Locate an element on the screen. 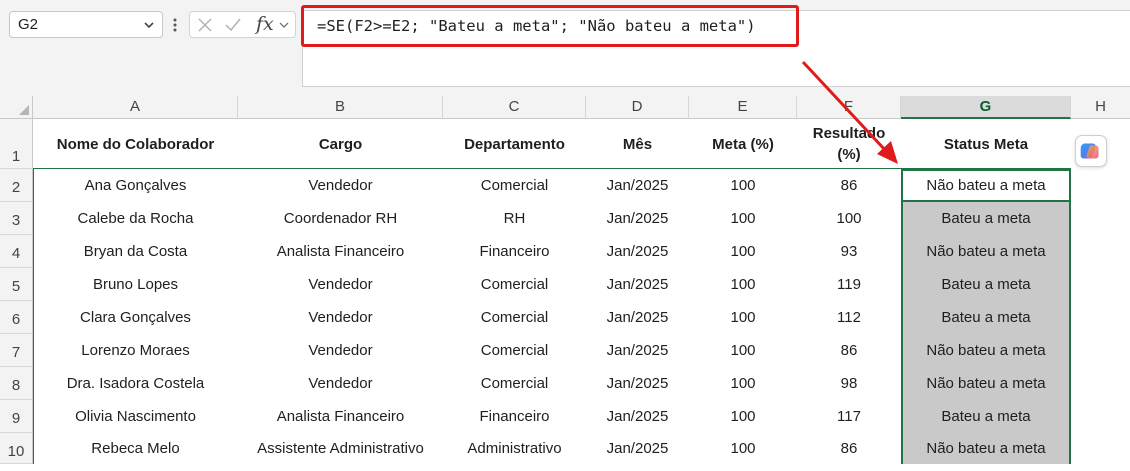 Image resolution: width=1130 pixels, height=471 pixels. close-icon is located at coordinates (205, 25).